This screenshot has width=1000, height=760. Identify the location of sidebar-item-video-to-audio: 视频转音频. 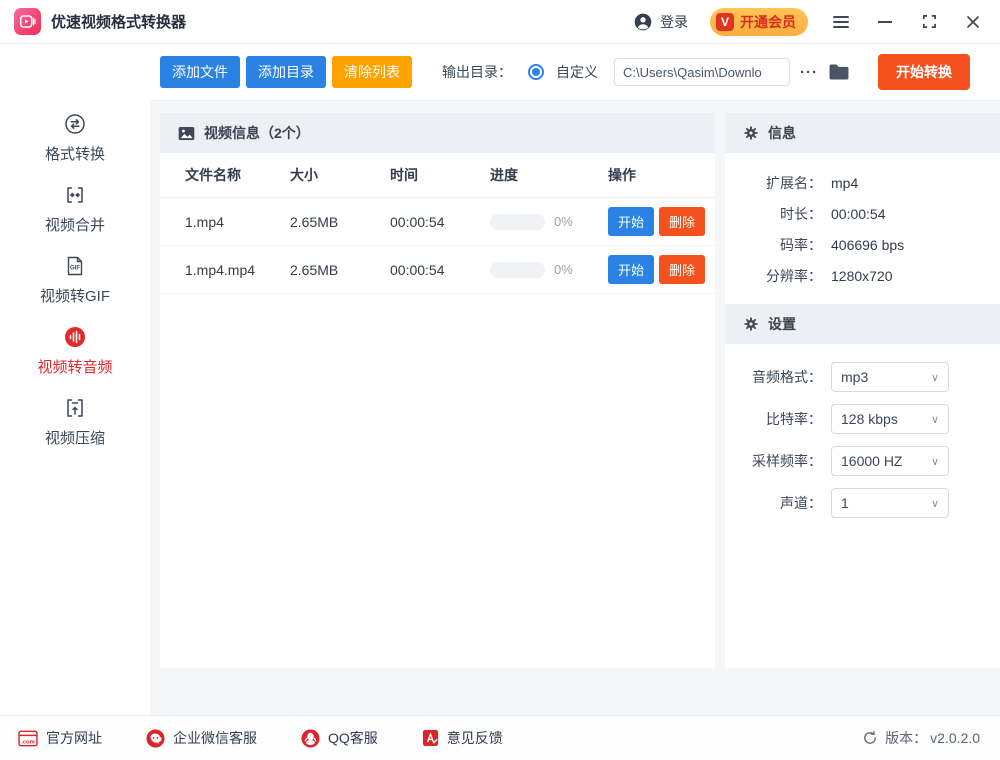
(75, 351).